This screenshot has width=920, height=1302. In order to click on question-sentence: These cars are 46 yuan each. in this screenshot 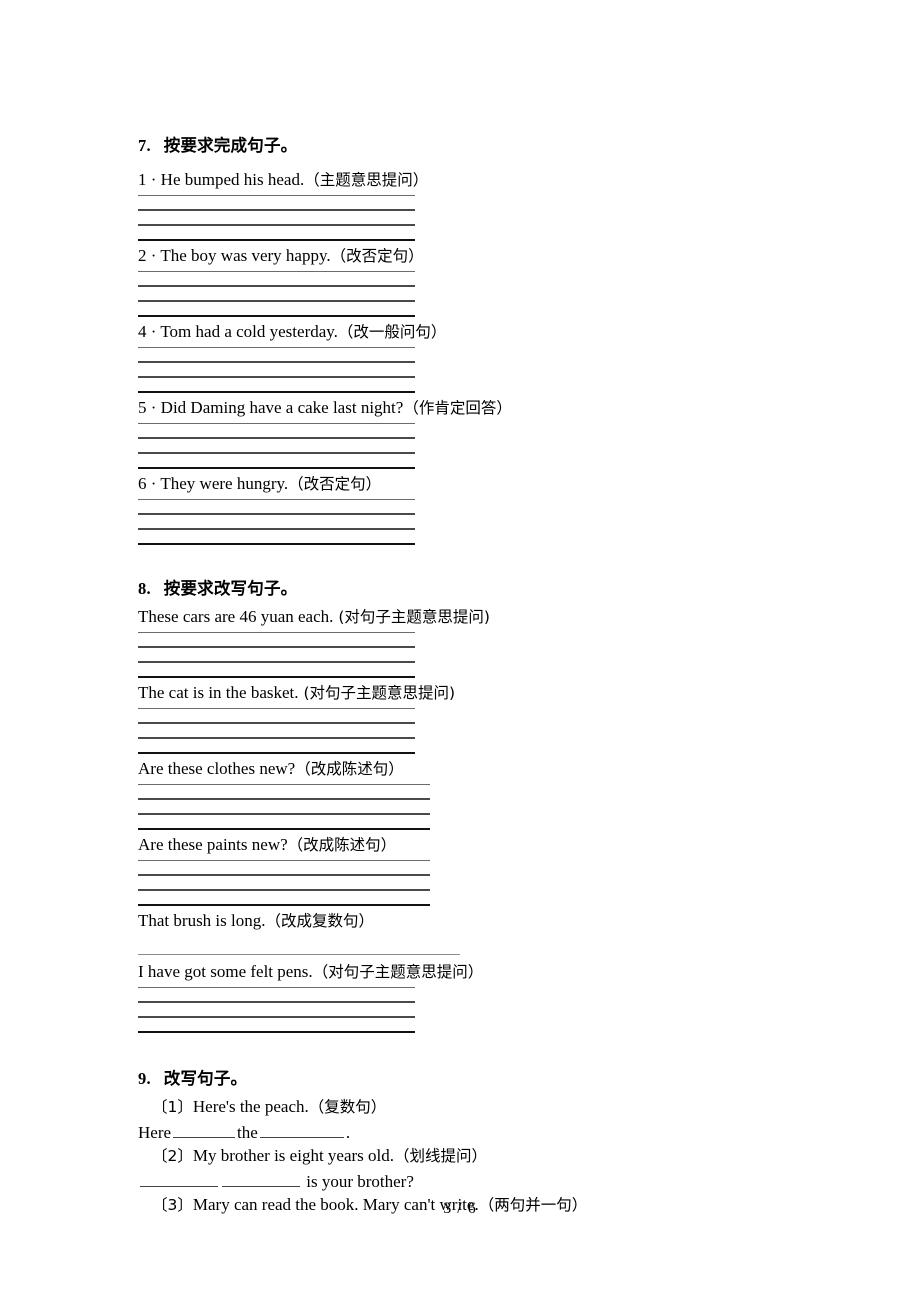, I will do `click(236, 616)`.